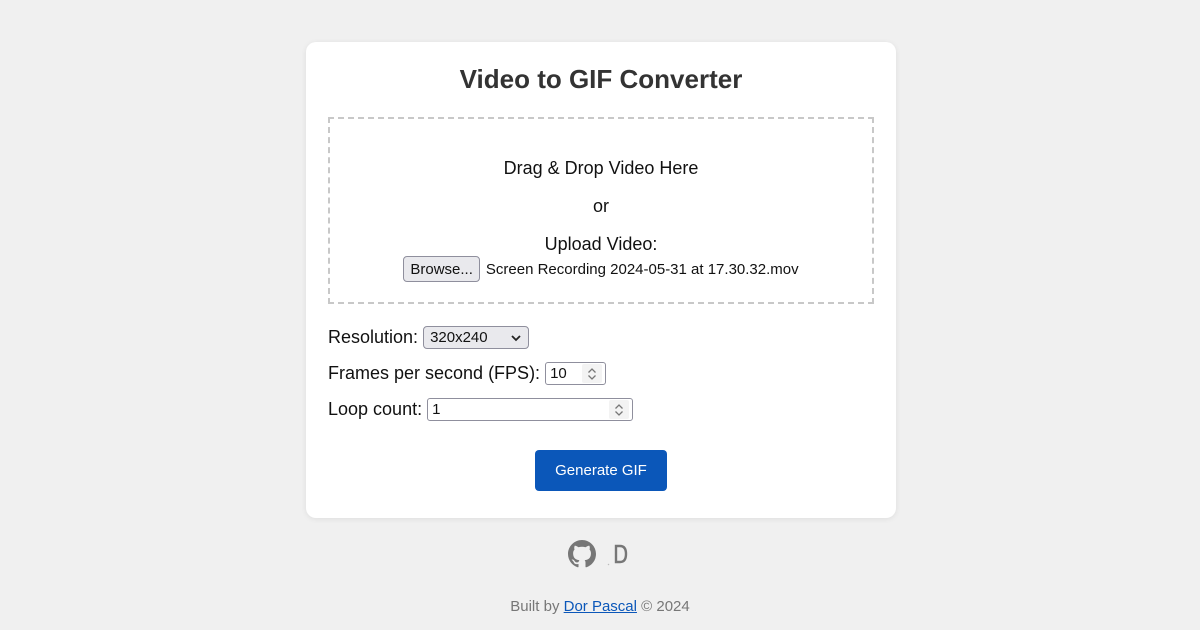  What do you see at coordinates (665, 606) in the screenshot?
I see `copyright-text: © 2024` at bounding box center [665, 606].